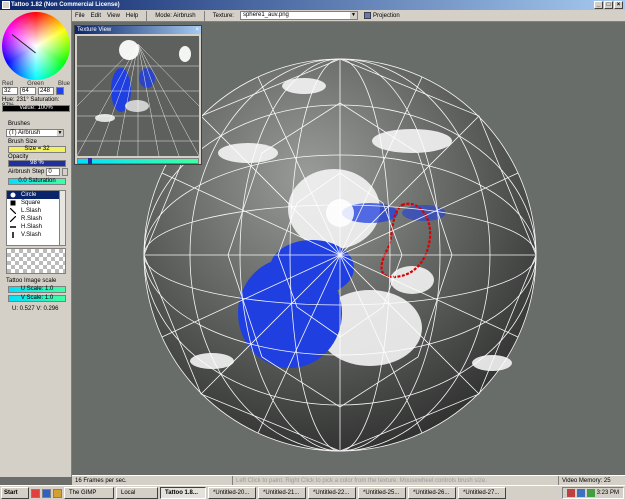  Describe the element at coordinates (31, 281) in the screenshot. I see `image-scale-label: Tattoo Image scale` at that location.